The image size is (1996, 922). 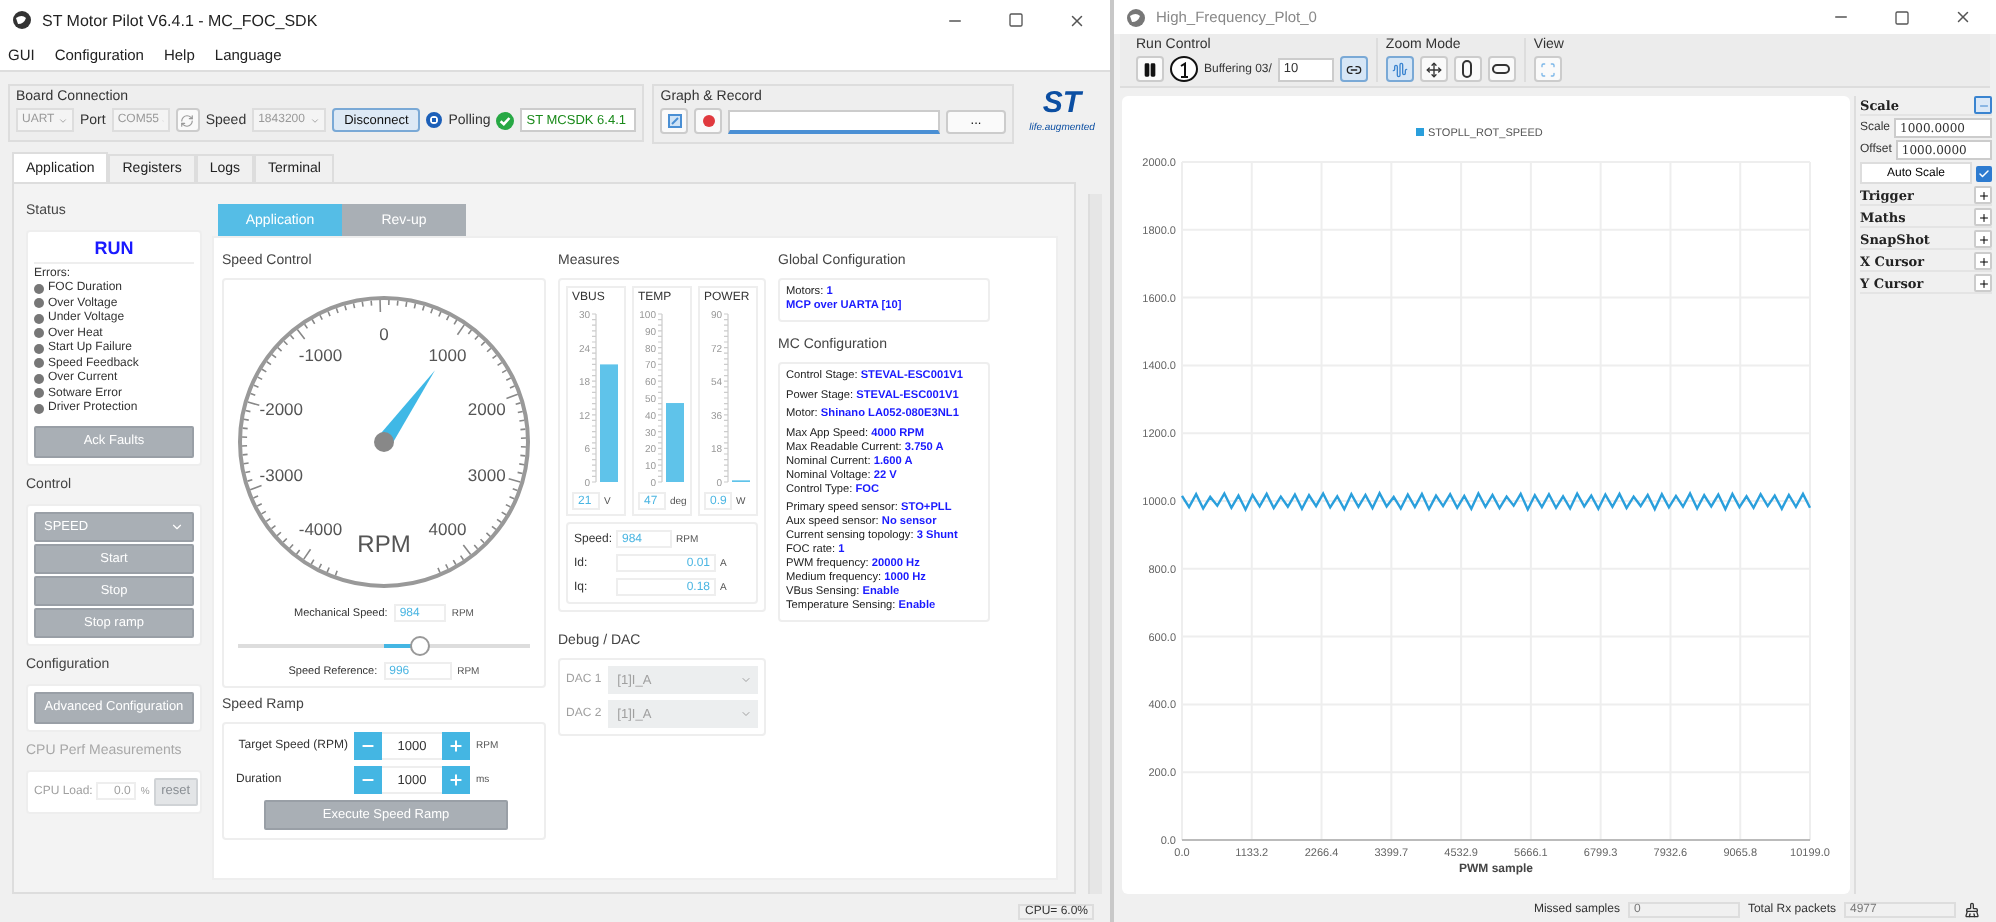 I want to click on pause-button, so click(x=1150, y=69).